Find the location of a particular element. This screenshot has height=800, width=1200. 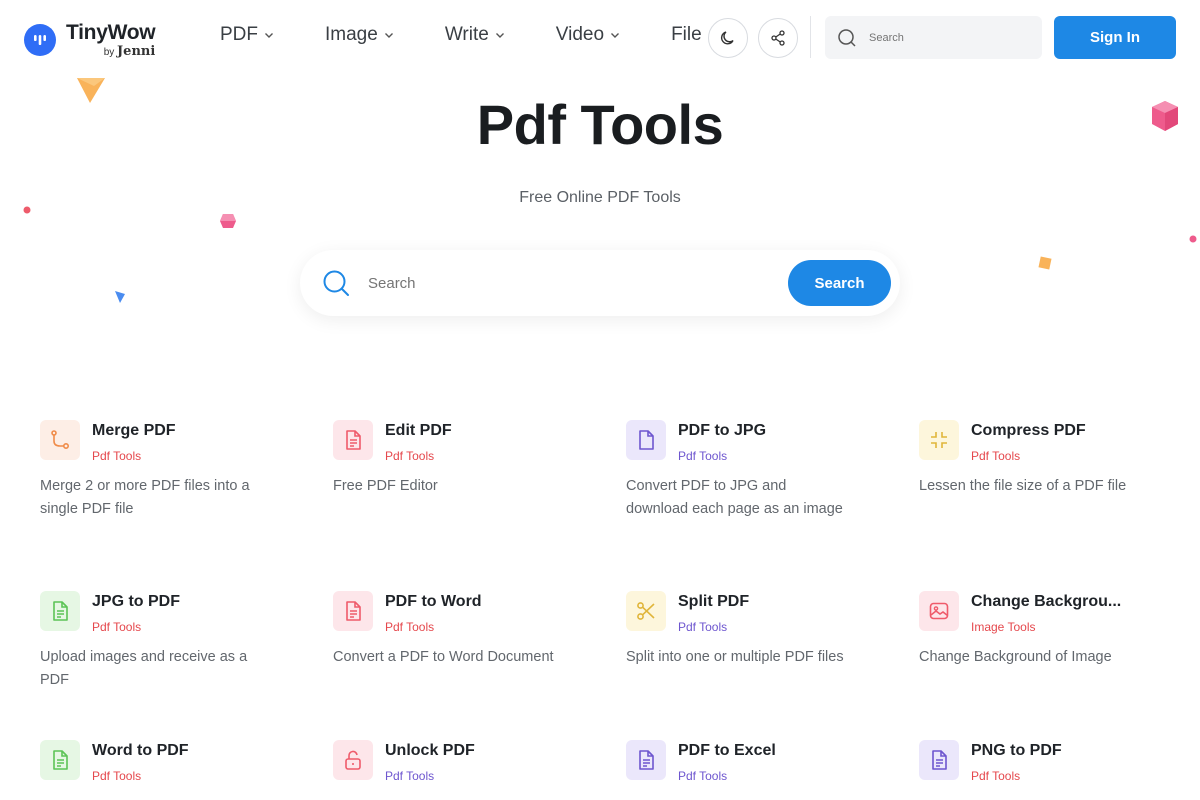

unlock-icon is located at coordinates (353, 760).